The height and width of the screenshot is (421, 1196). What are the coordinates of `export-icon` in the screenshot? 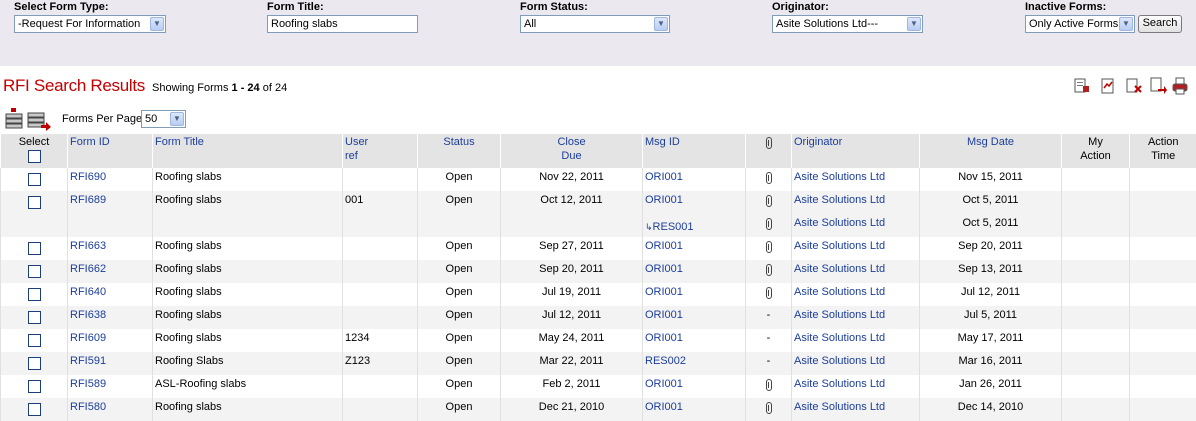 It's located at (1082, 86).